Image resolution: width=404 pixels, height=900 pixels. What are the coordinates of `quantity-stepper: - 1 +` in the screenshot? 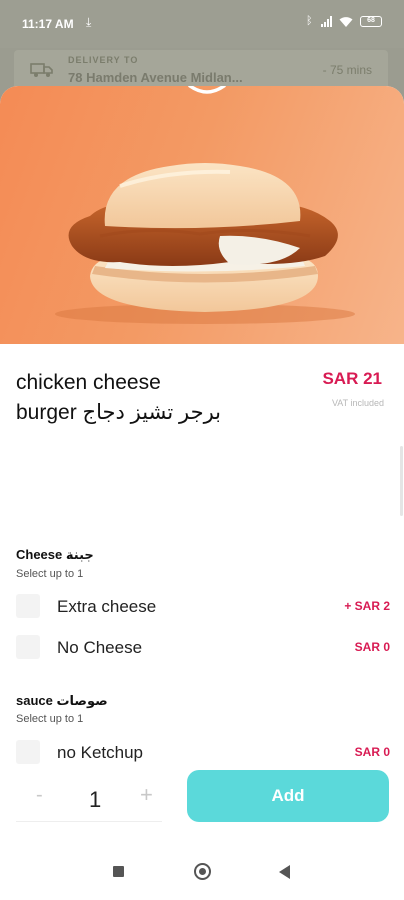 It's located at (89, 798).